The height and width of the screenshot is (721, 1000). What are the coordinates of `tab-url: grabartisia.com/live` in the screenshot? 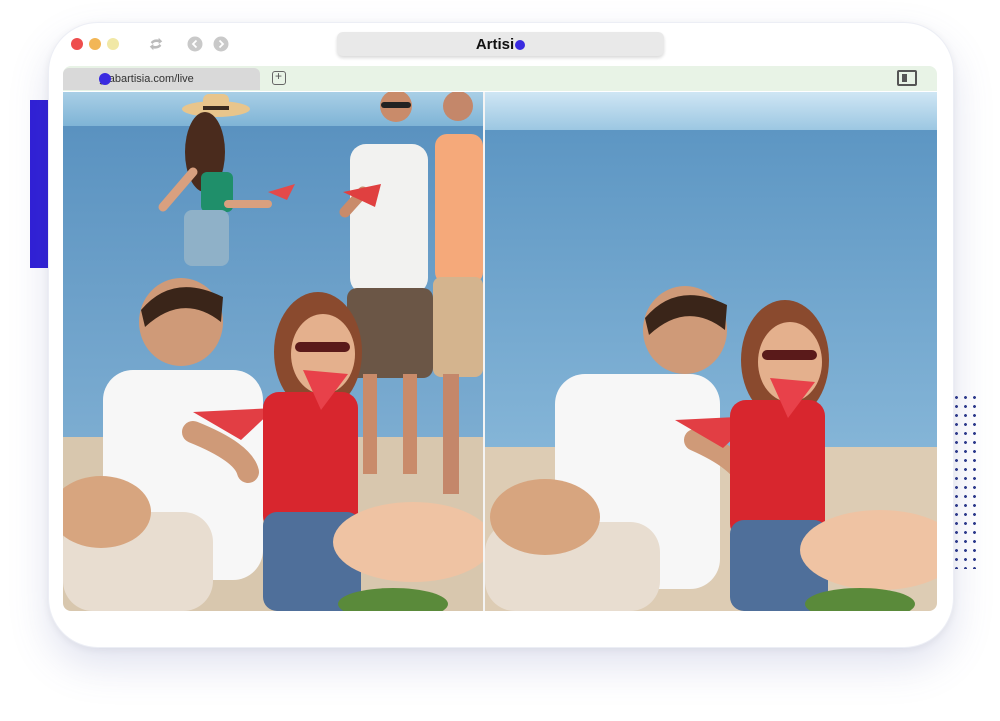 It's located at (146, 79).